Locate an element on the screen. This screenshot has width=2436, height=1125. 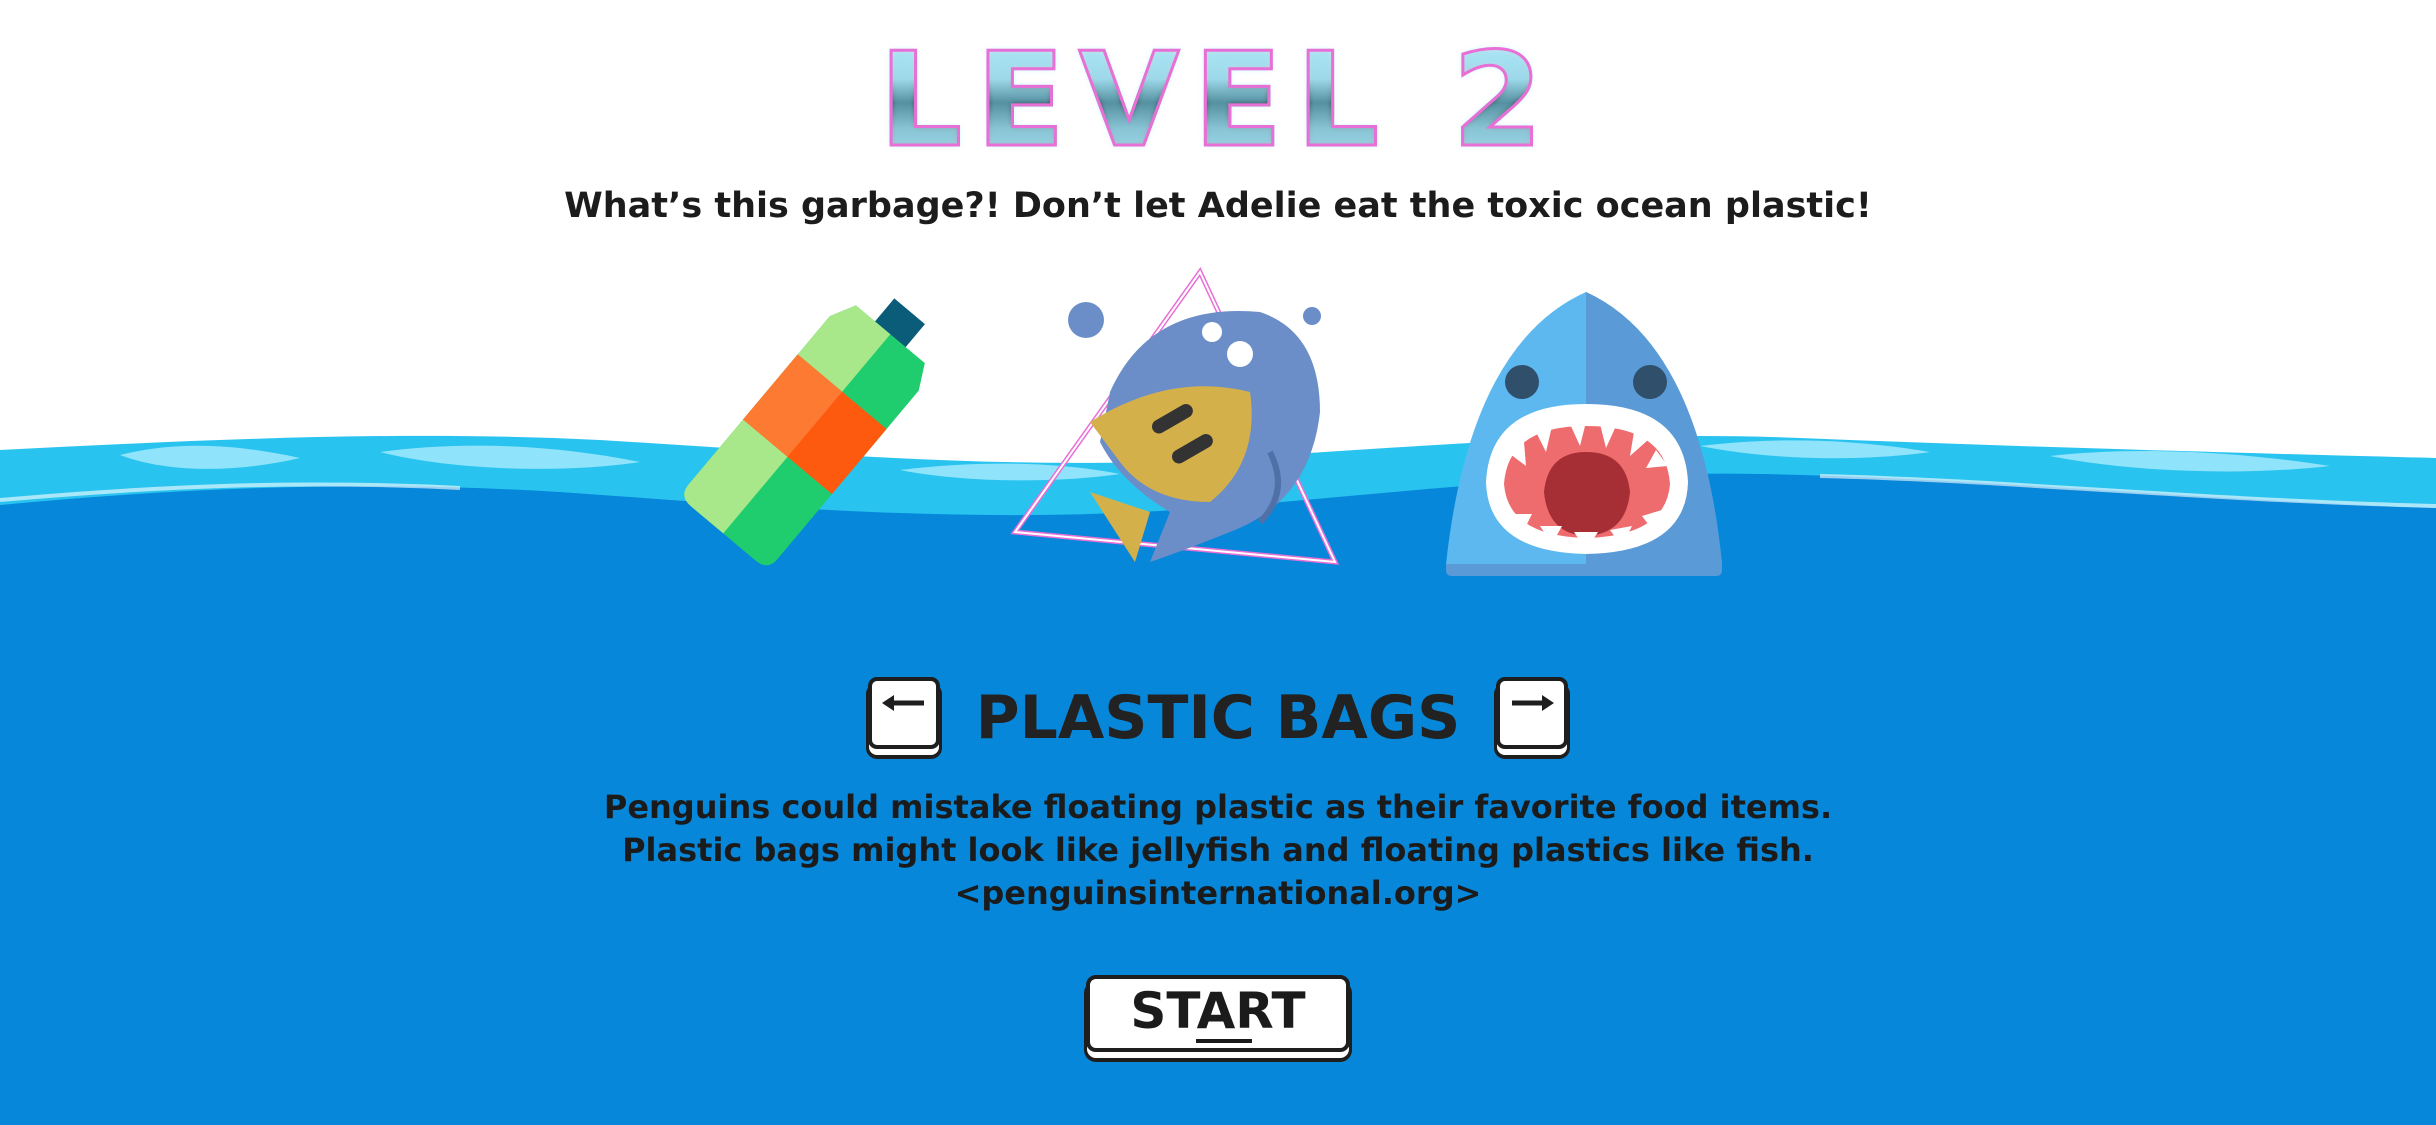
start-button: START is located at coordinates (1218, 1013).